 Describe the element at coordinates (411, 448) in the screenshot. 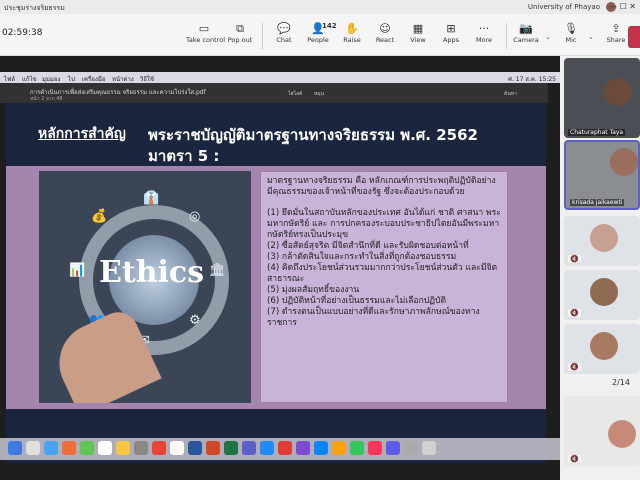

I see `preview-app-icon` at that location.